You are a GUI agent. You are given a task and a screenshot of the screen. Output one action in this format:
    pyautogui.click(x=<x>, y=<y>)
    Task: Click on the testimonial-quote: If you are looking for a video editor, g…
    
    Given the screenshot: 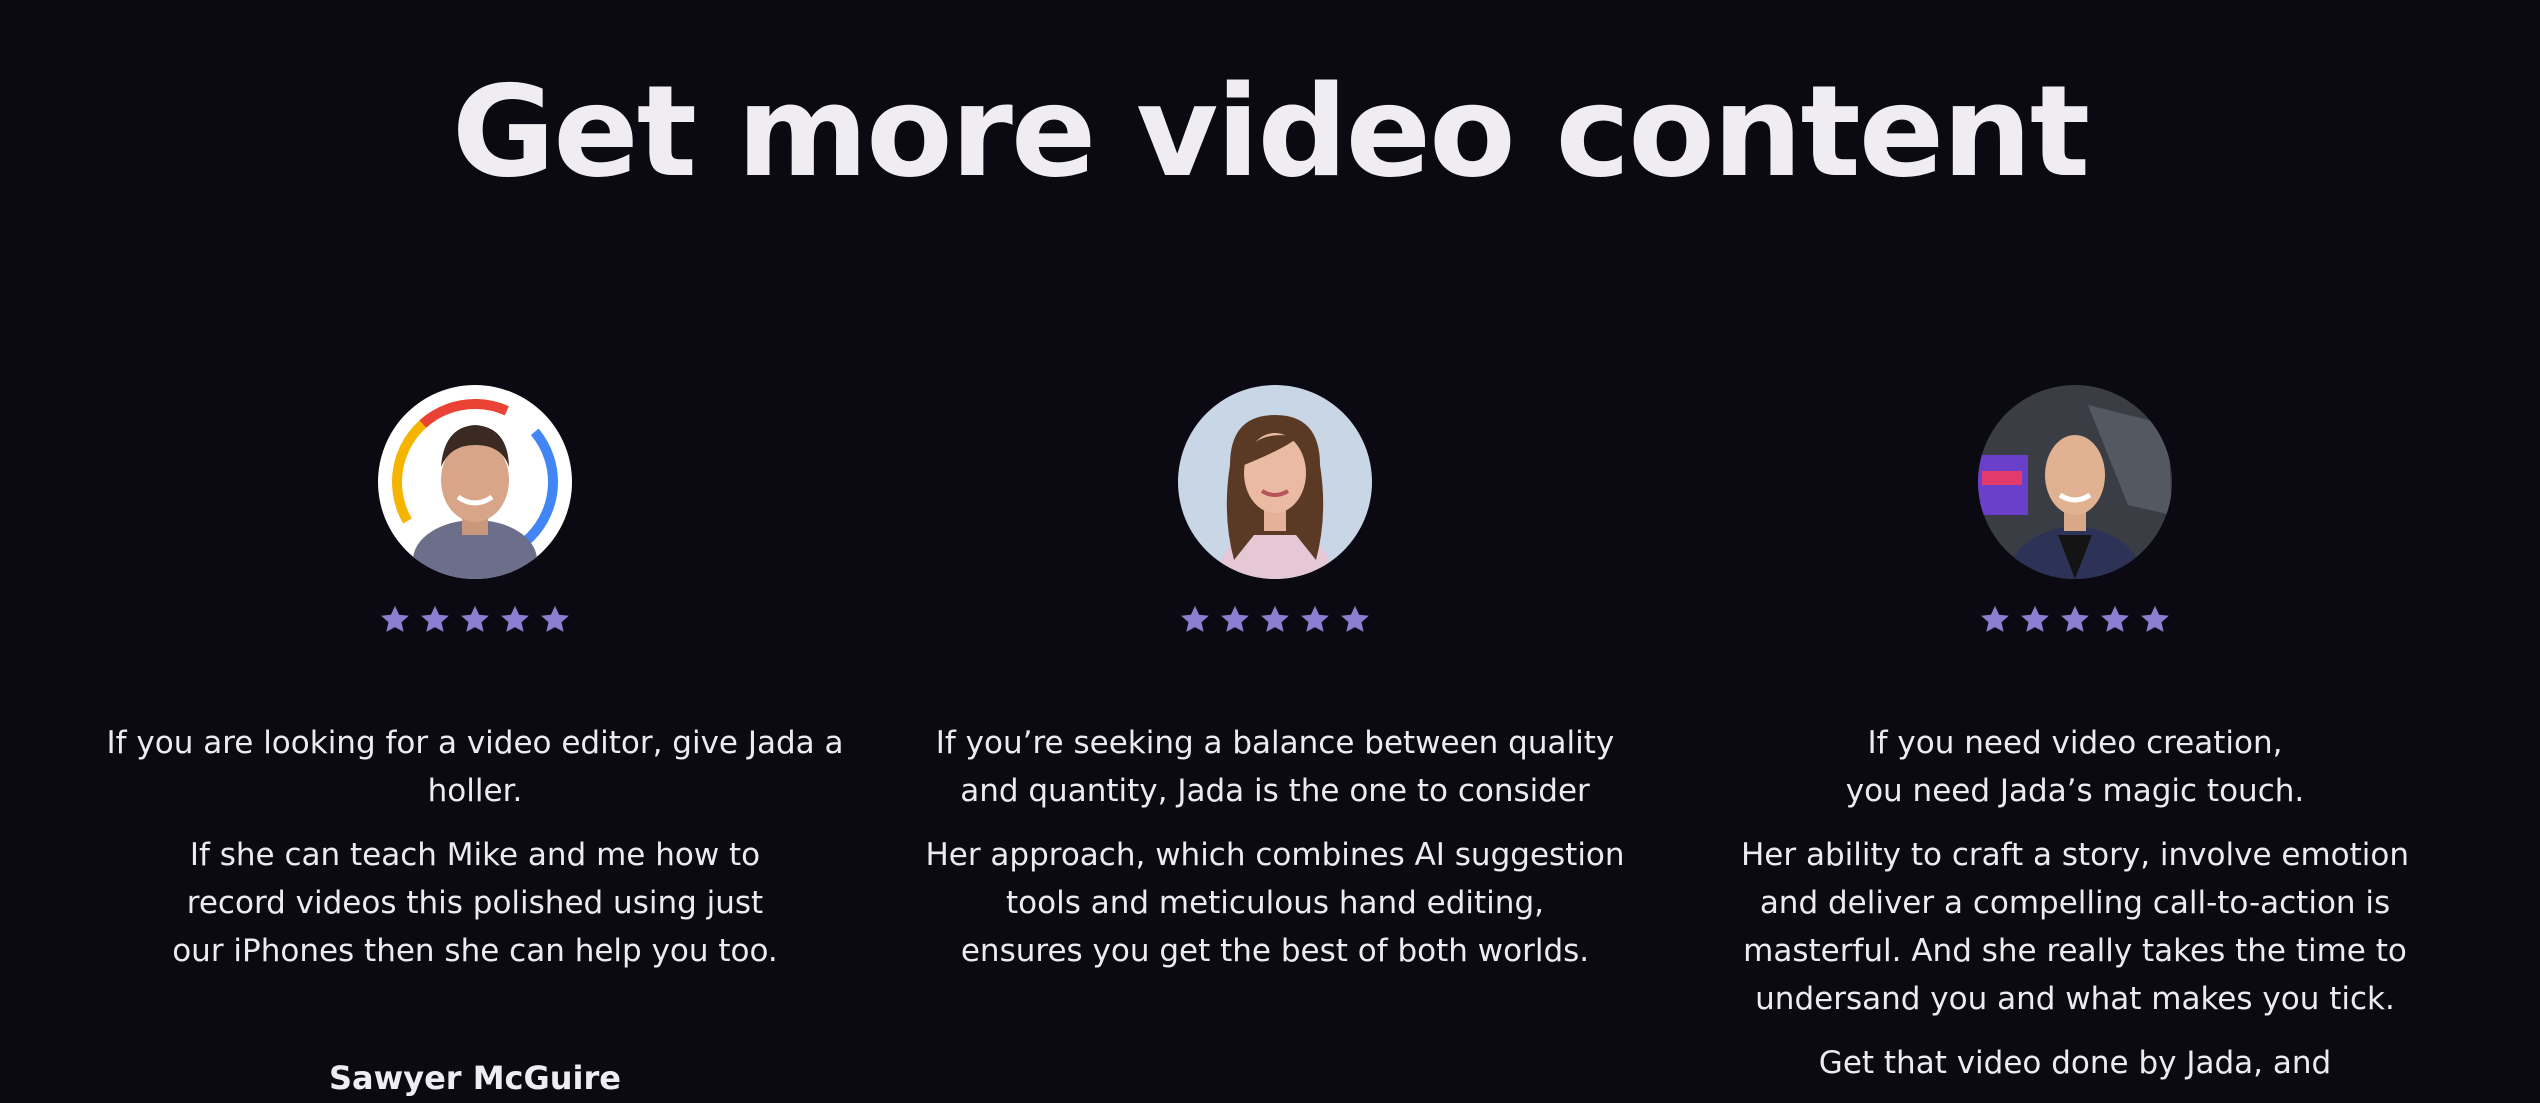 What is the action you would take?
    pyautogui.click(x=475, y=847)
    